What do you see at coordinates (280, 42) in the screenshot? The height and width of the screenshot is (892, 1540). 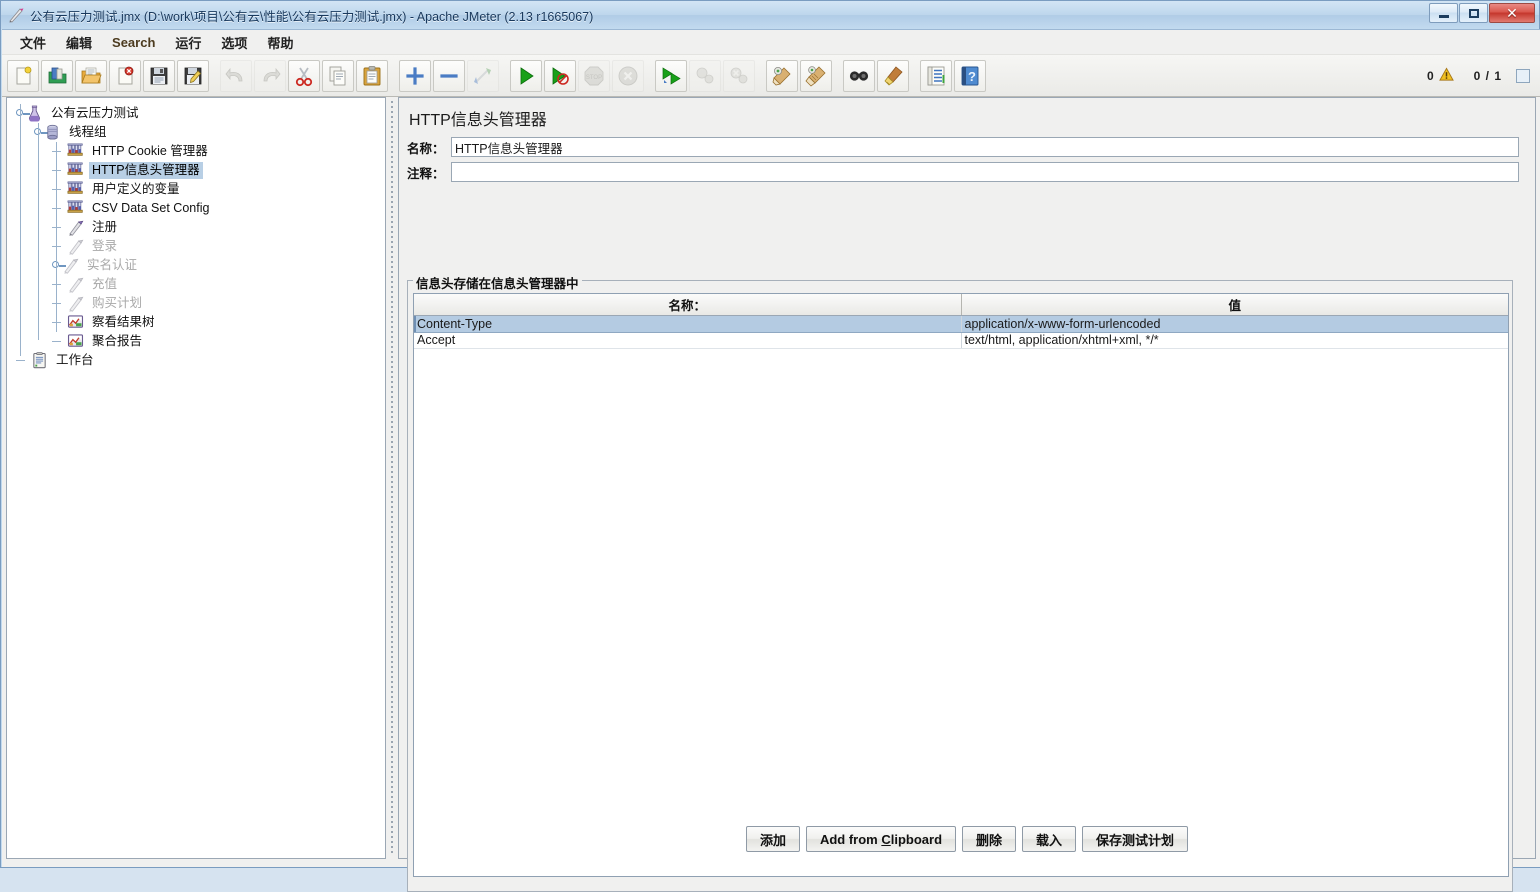 I see `menu-help: 帮助` at bounding box center [280, 42].